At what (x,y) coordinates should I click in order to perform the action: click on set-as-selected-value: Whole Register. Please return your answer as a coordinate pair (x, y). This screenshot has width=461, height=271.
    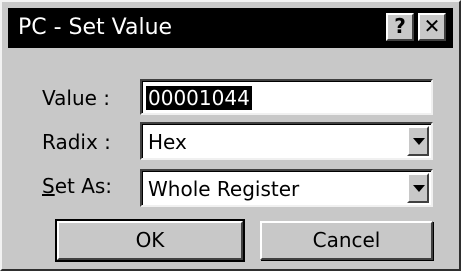
    Looking at the image, I should click on (224, 189).